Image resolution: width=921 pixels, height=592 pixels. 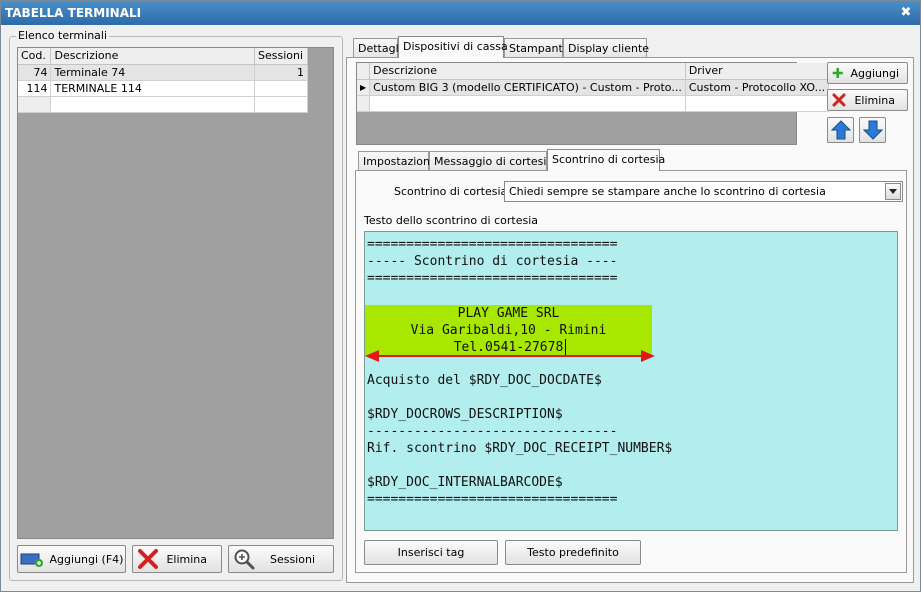 I want to click on col-sessioni: Sessioni, so click(x=281, y=56).